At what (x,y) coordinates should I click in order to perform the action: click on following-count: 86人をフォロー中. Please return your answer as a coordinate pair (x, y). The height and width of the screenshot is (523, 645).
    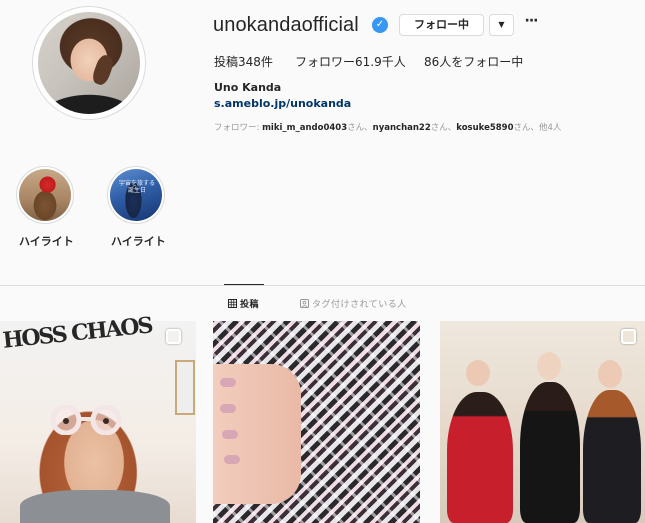
    Looking at the image, I should click on (473, 61).